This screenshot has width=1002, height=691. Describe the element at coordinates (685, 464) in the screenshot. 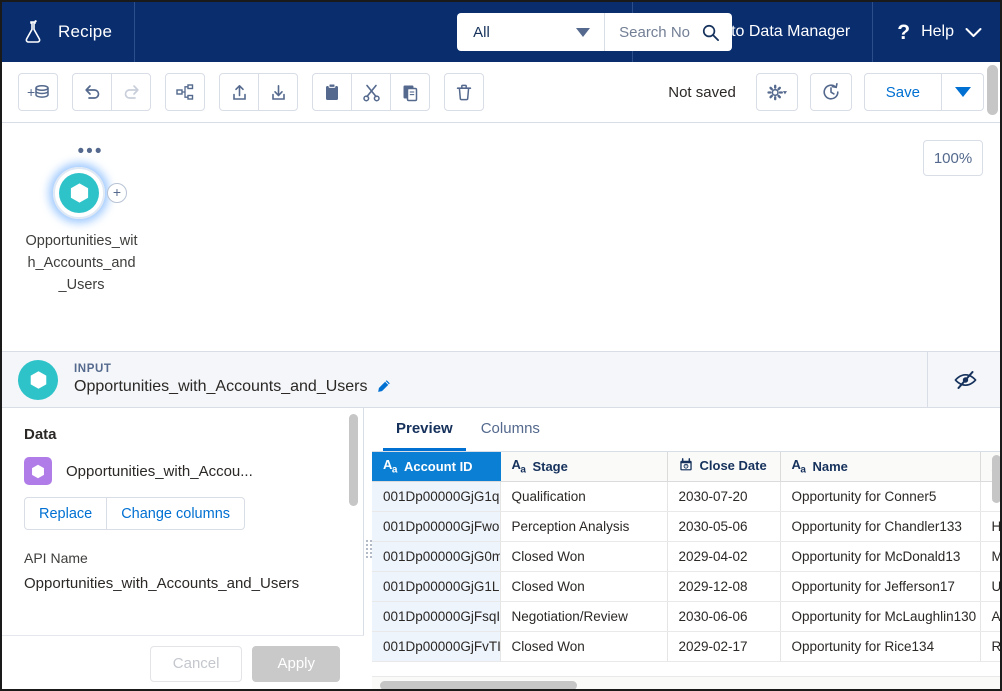

I see `date-type-icon` at that location.